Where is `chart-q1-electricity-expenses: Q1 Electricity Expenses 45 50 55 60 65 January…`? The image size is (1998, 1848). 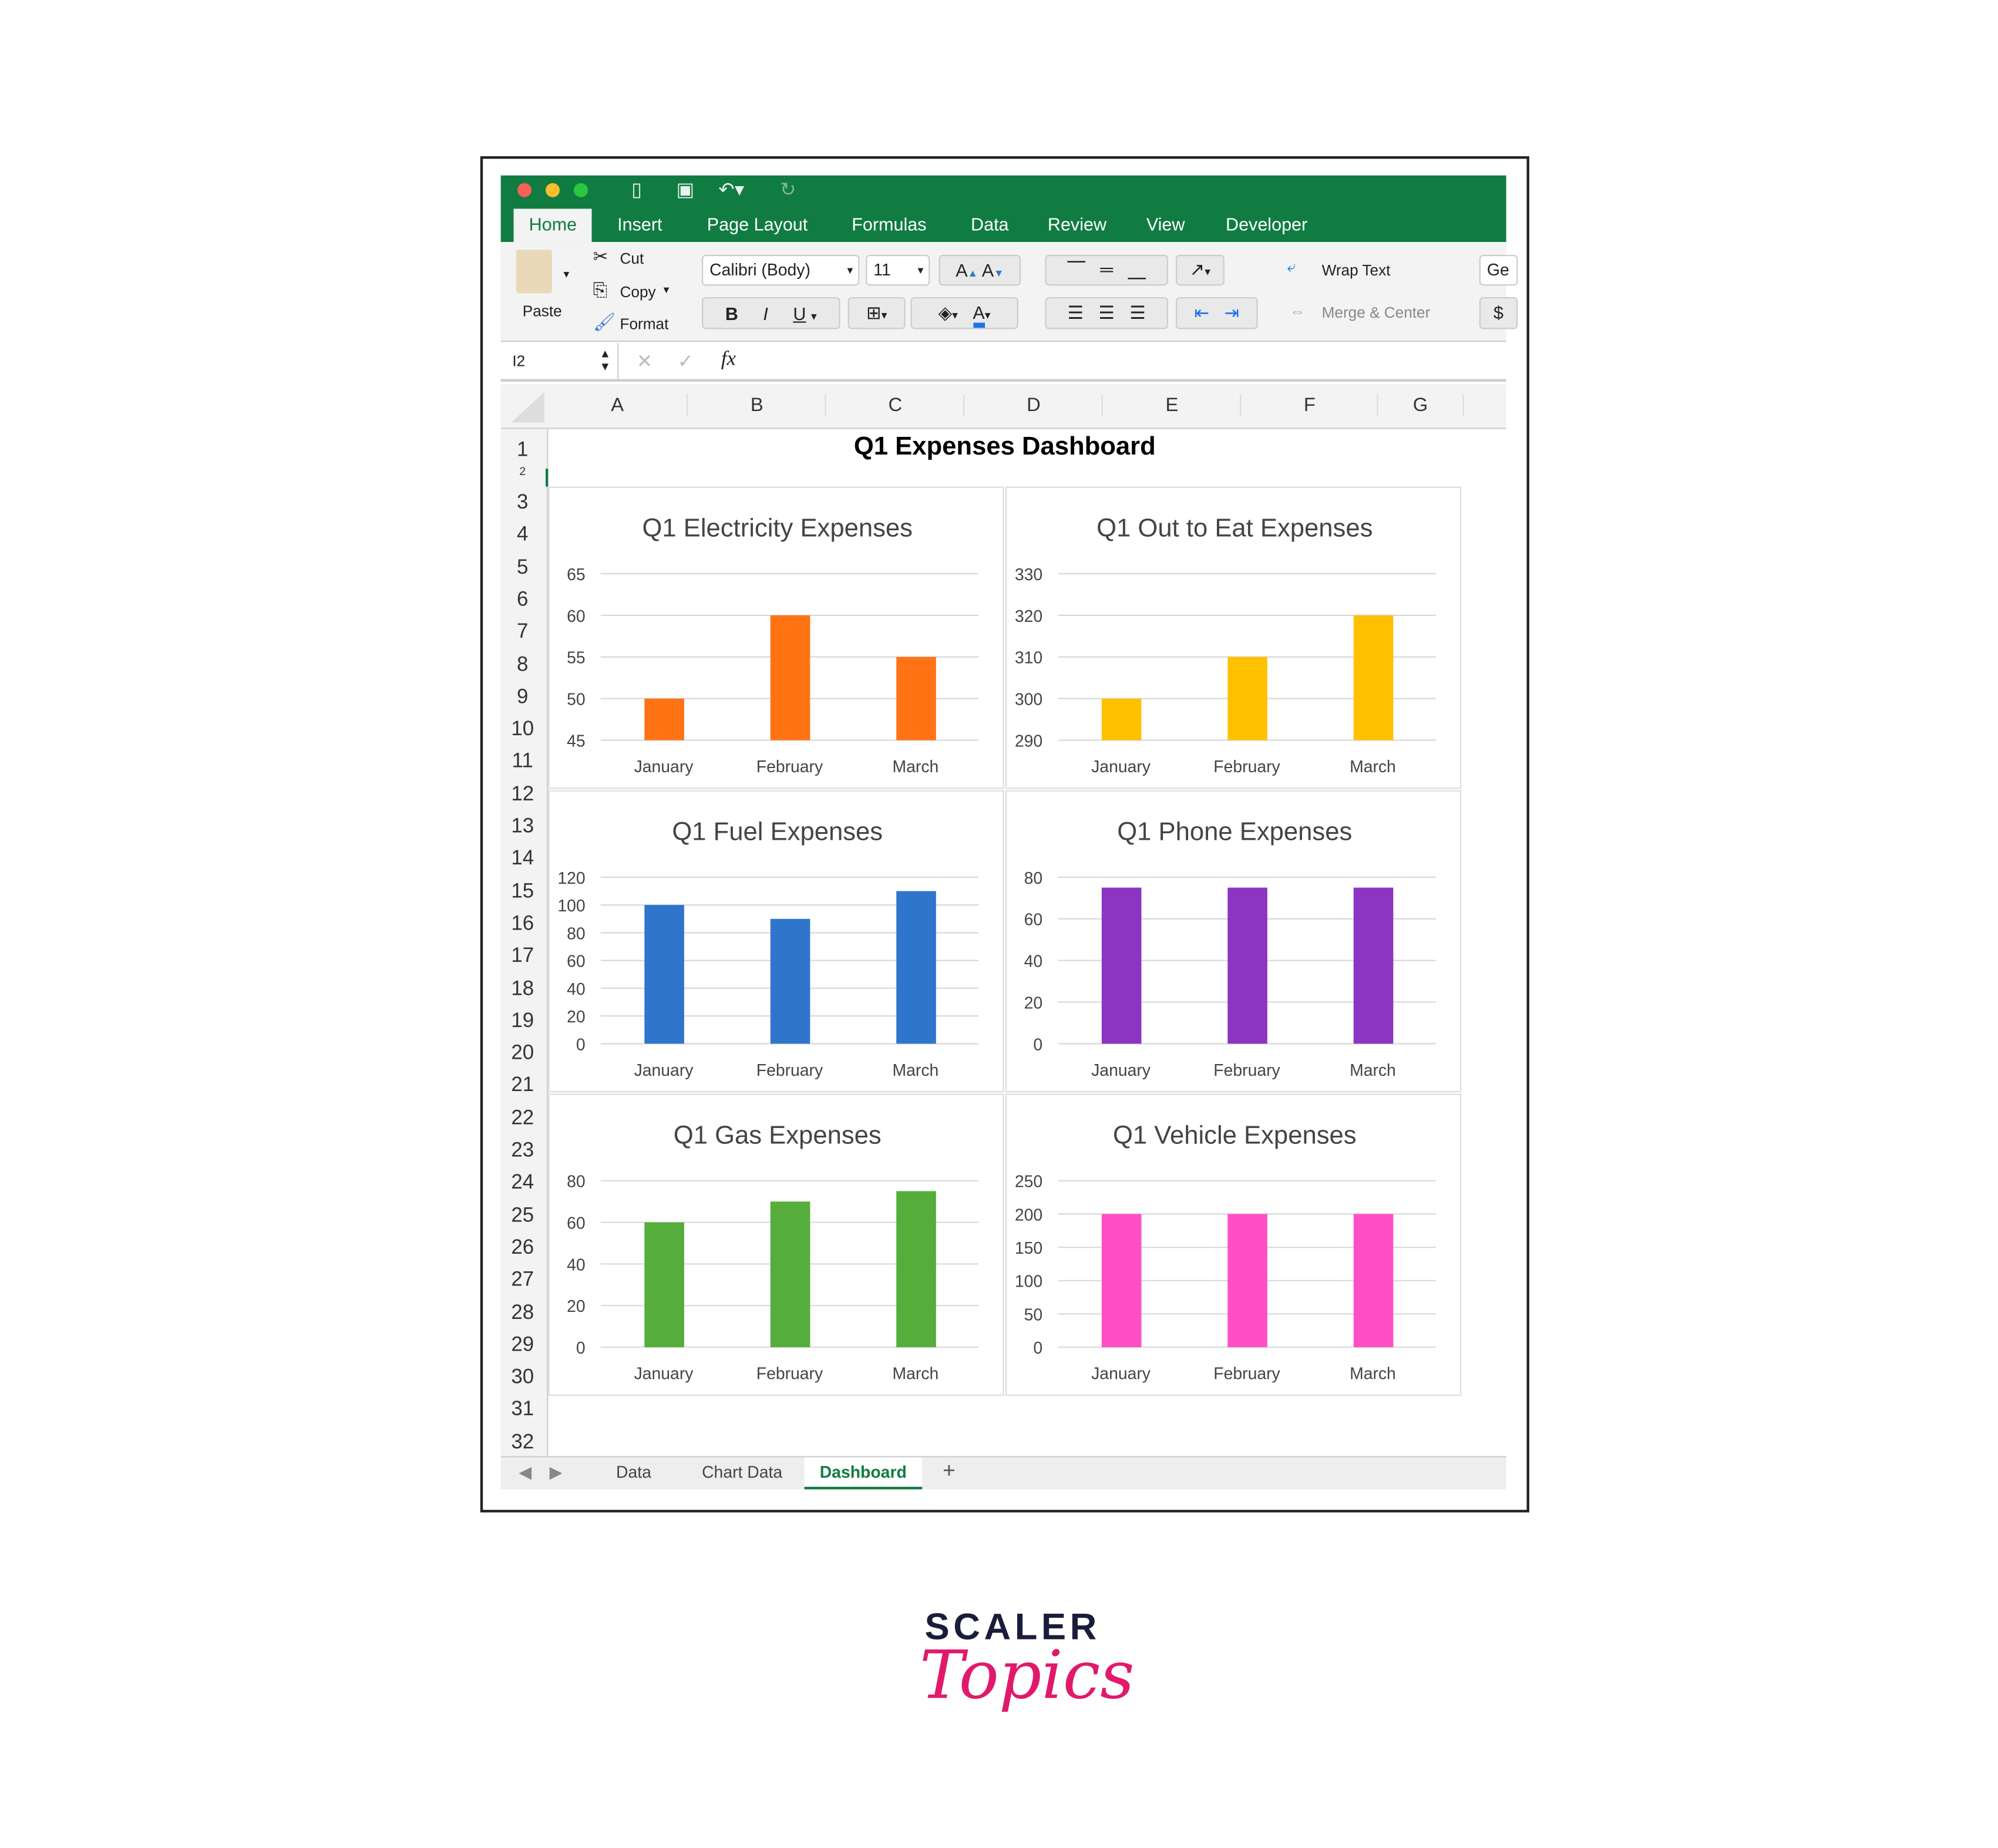
chart-q1-electricity-expenses: Q1 Electricity Expenses 45 50 55 60 65 January… is located at coordinates (776, 637).